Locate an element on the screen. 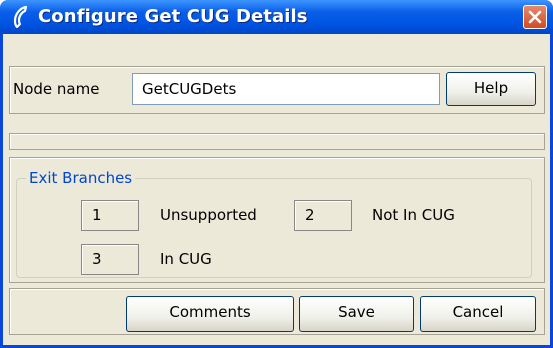 This screenshot has width=553, height=348. close-icon is located at coordinates (535, 17).